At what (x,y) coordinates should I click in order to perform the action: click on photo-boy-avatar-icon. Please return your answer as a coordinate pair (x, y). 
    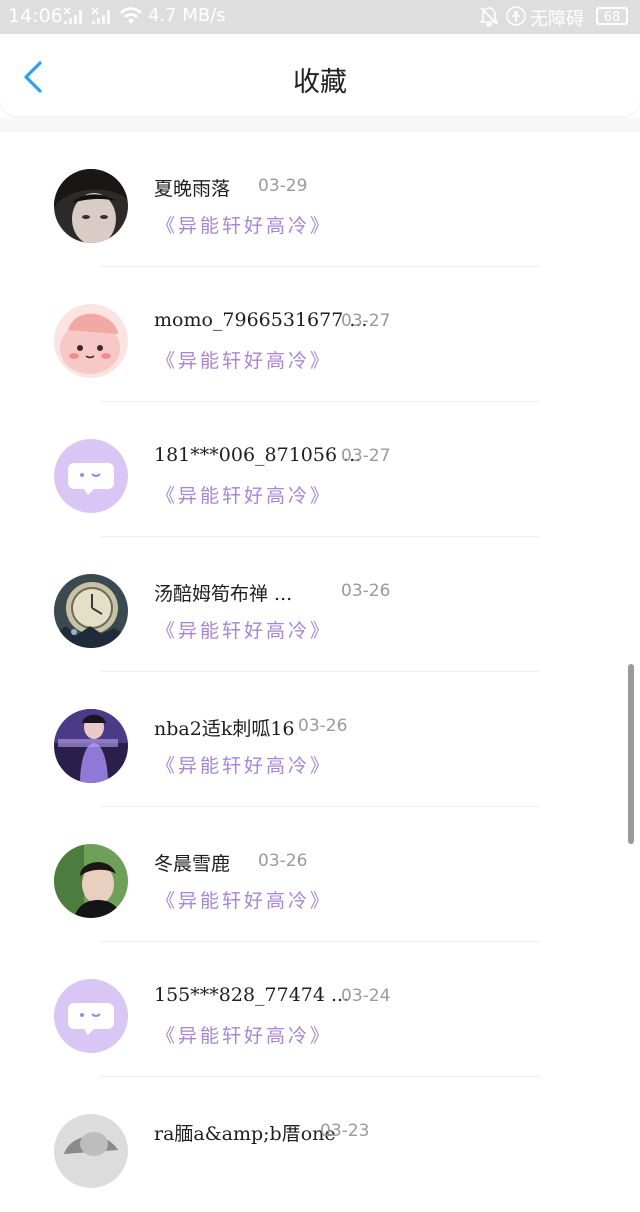
    Looking at the image, I should click on (91, 206).